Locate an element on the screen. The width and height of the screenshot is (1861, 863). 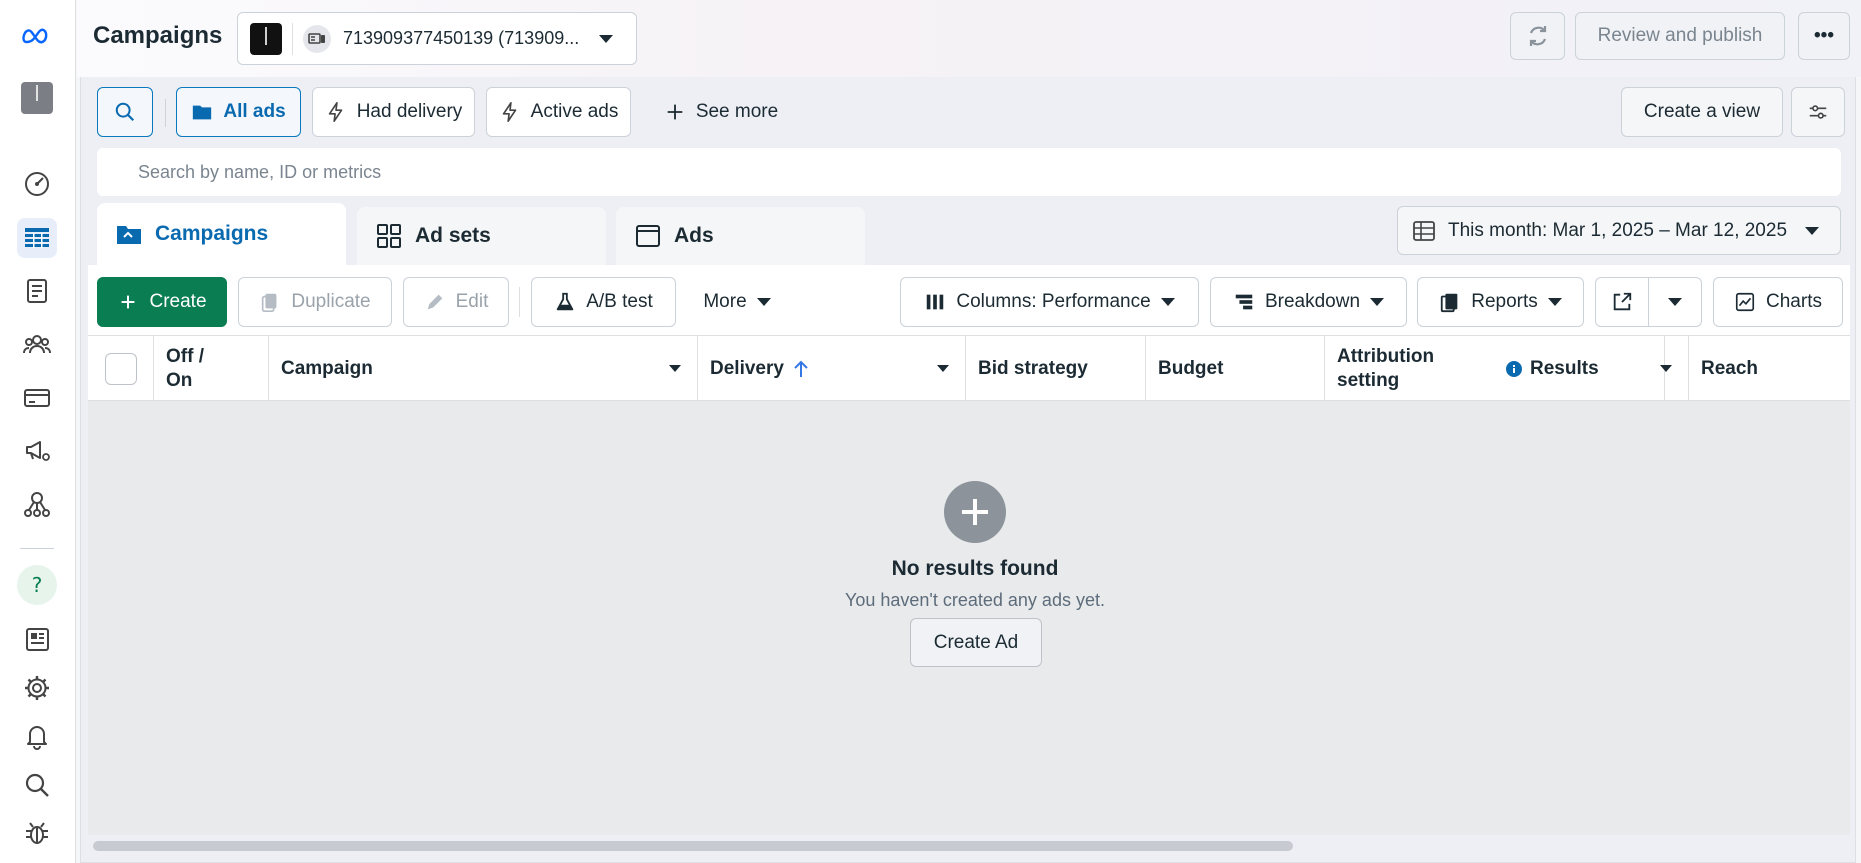
sort-ascending-arrow-icon is located at coordinates (801, 368).